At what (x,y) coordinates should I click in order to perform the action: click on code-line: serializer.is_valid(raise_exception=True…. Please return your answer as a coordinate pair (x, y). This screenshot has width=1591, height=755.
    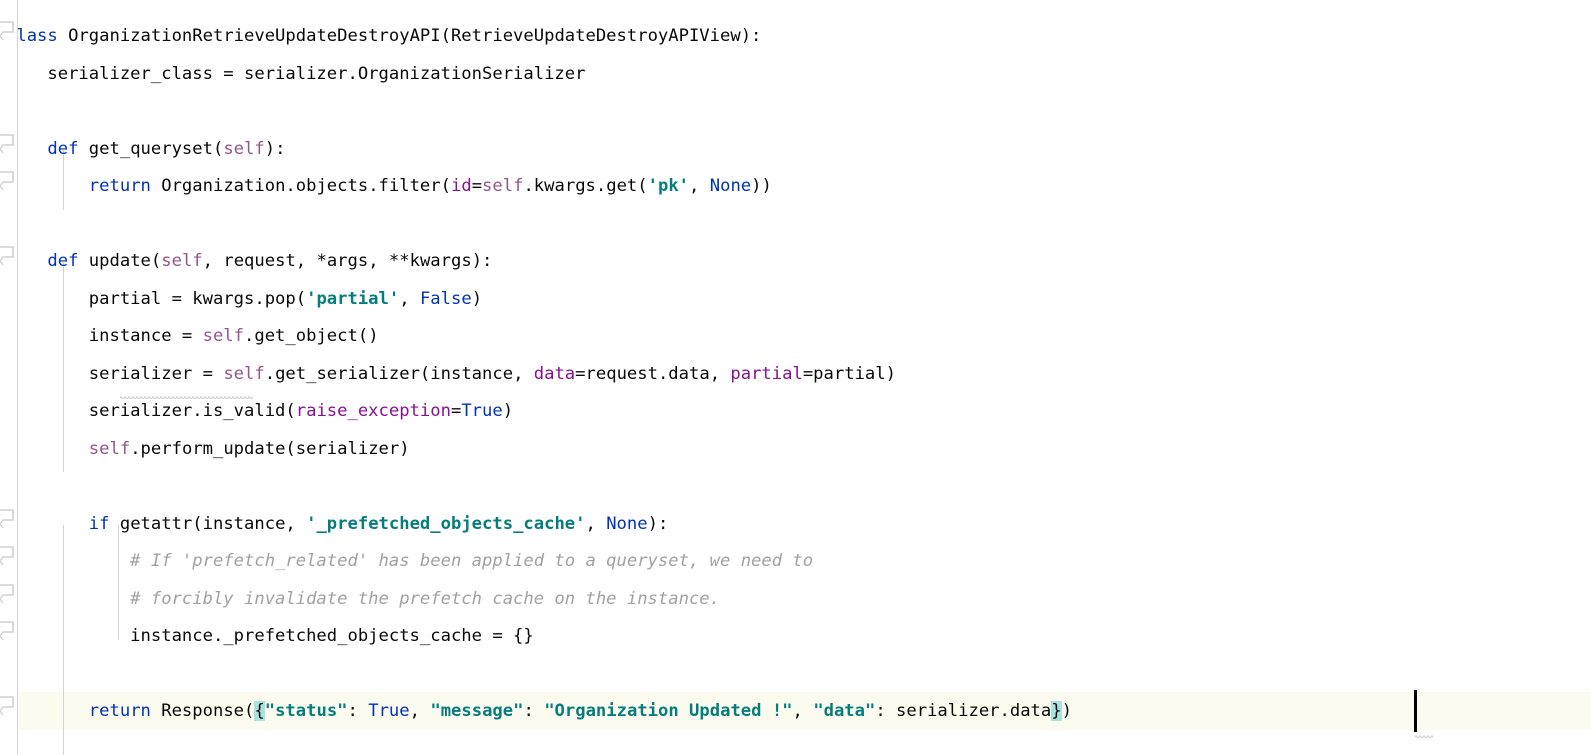
    Looking at the image, I should click on (795, 412).